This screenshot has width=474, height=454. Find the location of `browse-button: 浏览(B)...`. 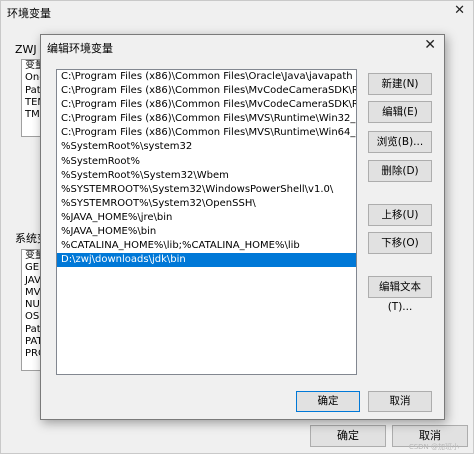

browse-button: 浏览(B)... is located at coordinates (400, 142).